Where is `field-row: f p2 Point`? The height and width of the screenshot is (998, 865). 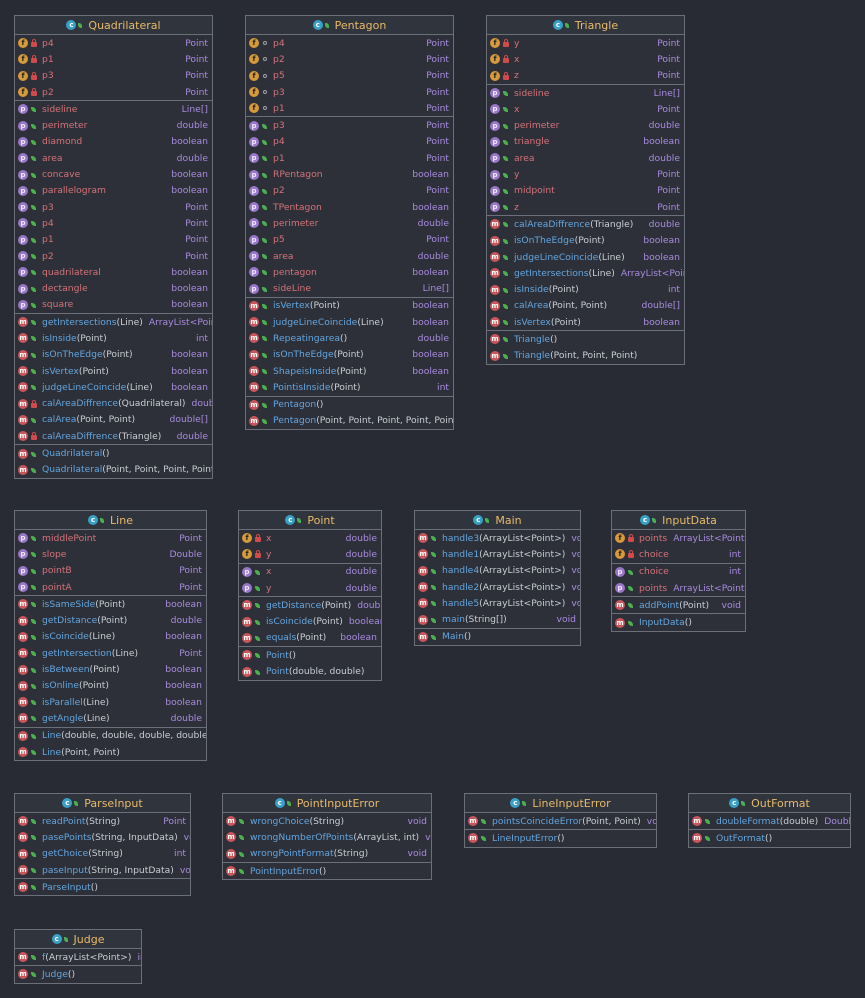
field-row: f p2 Point is located at coordinates (349, 59).